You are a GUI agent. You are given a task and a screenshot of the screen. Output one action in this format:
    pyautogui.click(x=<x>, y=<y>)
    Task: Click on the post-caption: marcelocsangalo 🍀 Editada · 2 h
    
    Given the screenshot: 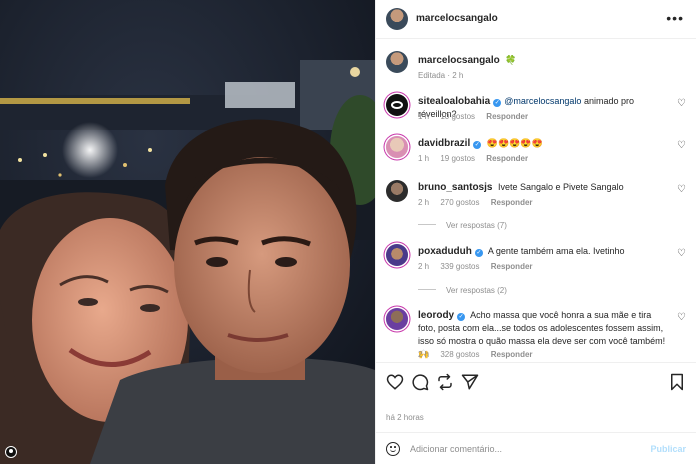 What is the action you would take?
    pyautogui.click(x=536, y=67)
    